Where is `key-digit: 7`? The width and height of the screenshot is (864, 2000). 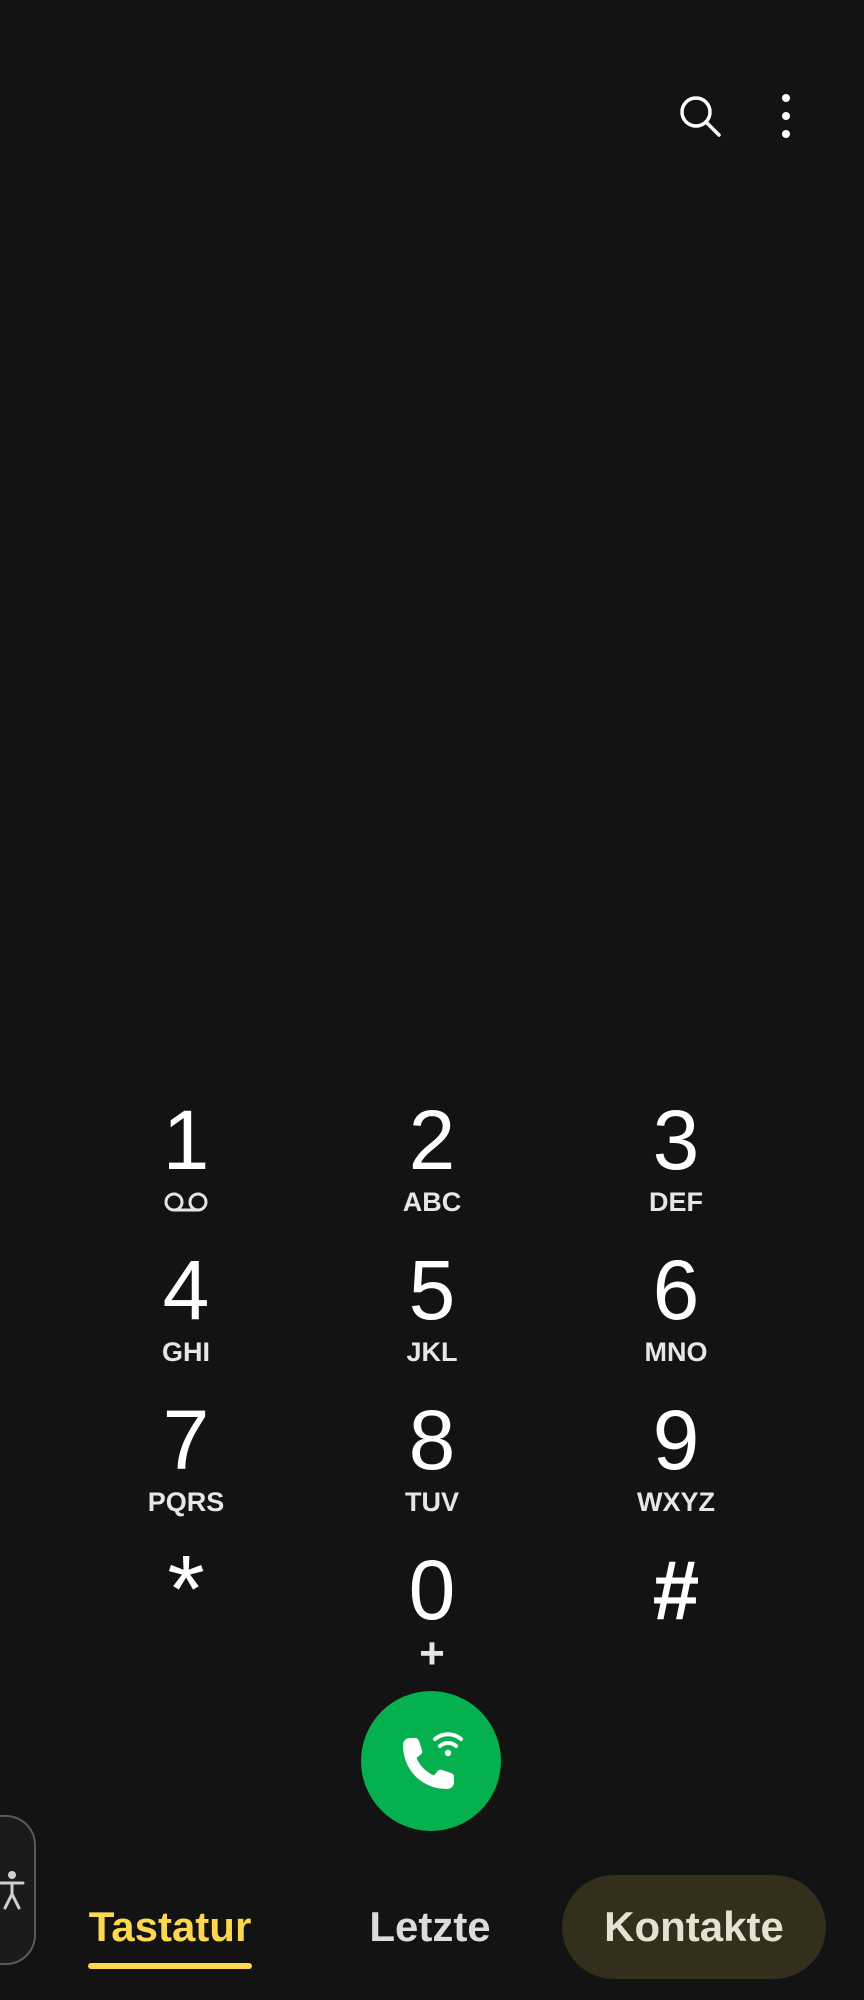
key-digit: 7 is located at coordinates (186, 1440).